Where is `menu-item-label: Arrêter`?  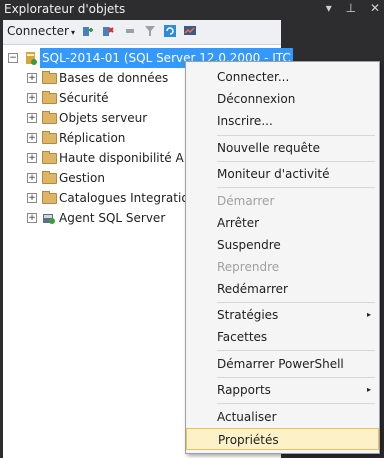 menu-item-label: Arrêter is located at coordinates (238, 223).